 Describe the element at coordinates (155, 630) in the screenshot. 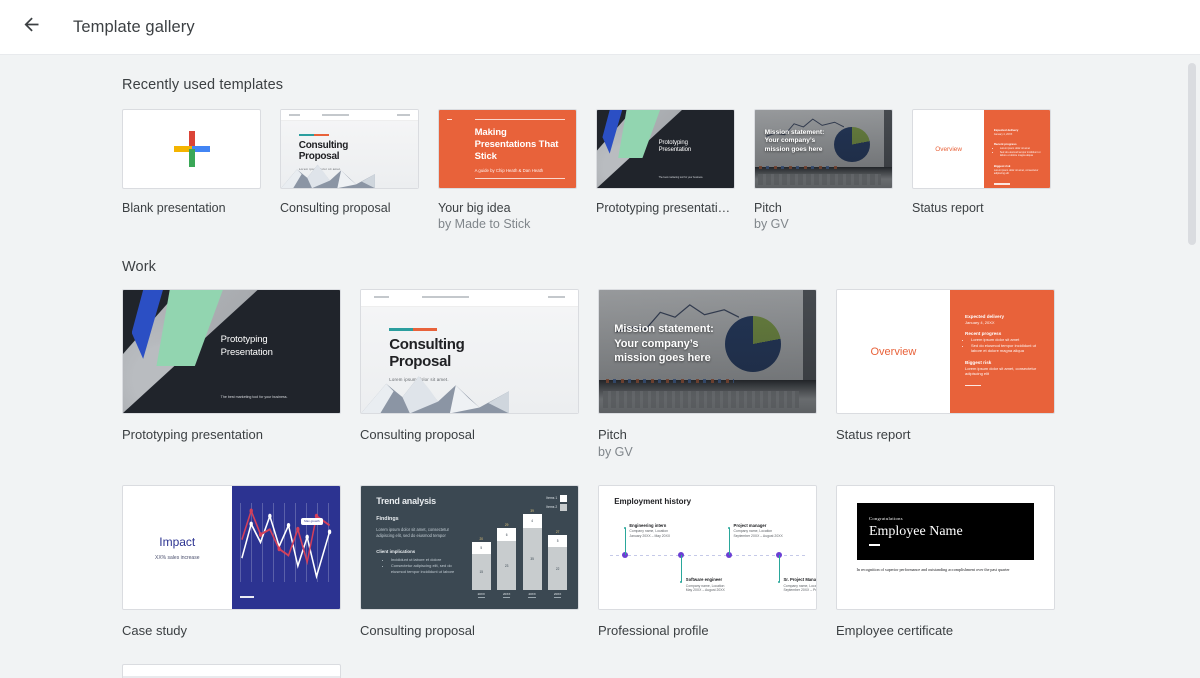

I see `template-label: Case study` at that location.